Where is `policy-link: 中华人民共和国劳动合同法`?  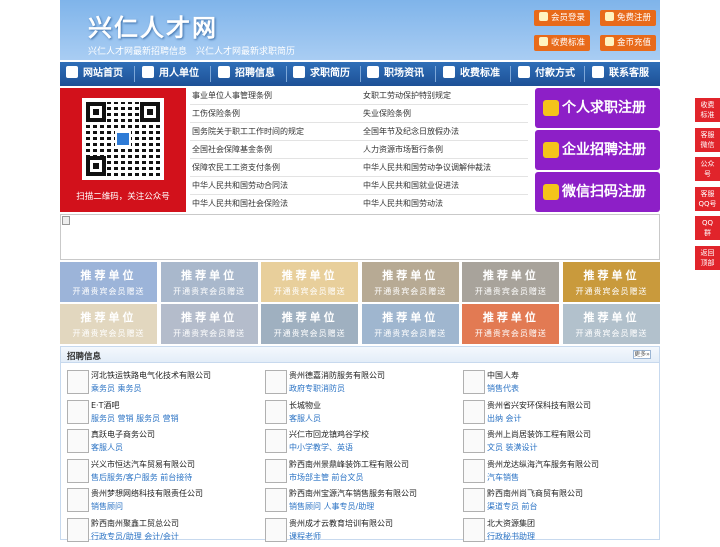 policy-link: 中华人民共和国劳动合同法 is located at coordinates (240, 185).